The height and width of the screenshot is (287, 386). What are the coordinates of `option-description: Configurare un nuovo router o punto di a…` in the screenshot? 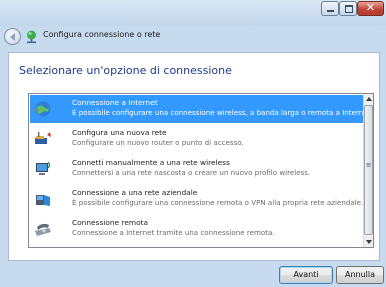 It's located at (158, 142).